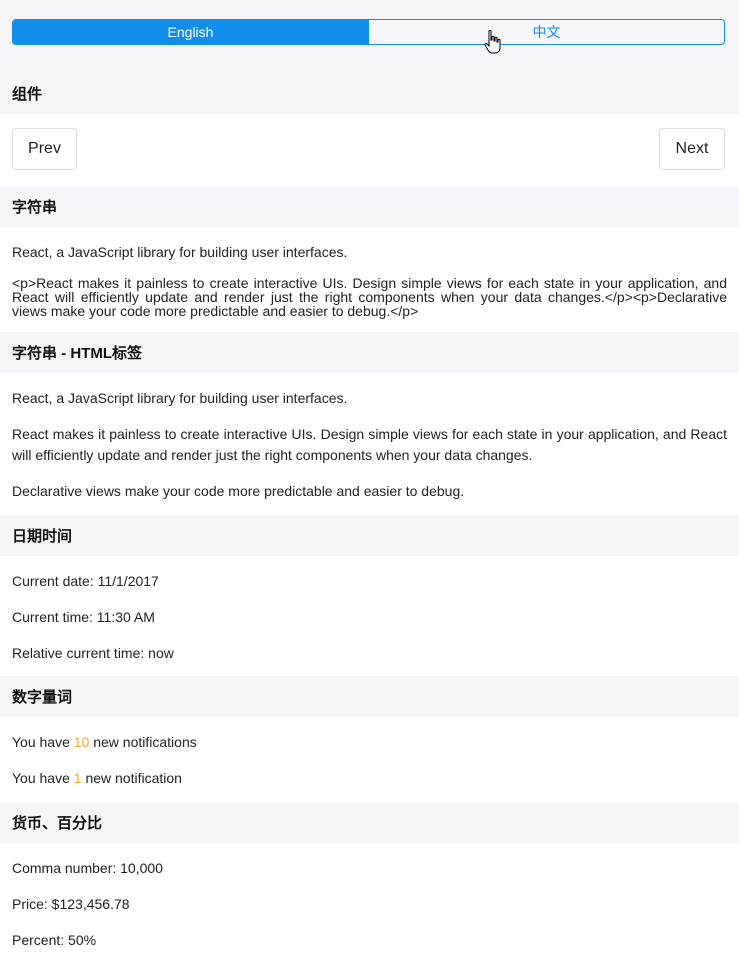 Image resolution: width=739 pixels, height=964 pixels. I want to click on plural-prefix: You have, so click(43, 742).